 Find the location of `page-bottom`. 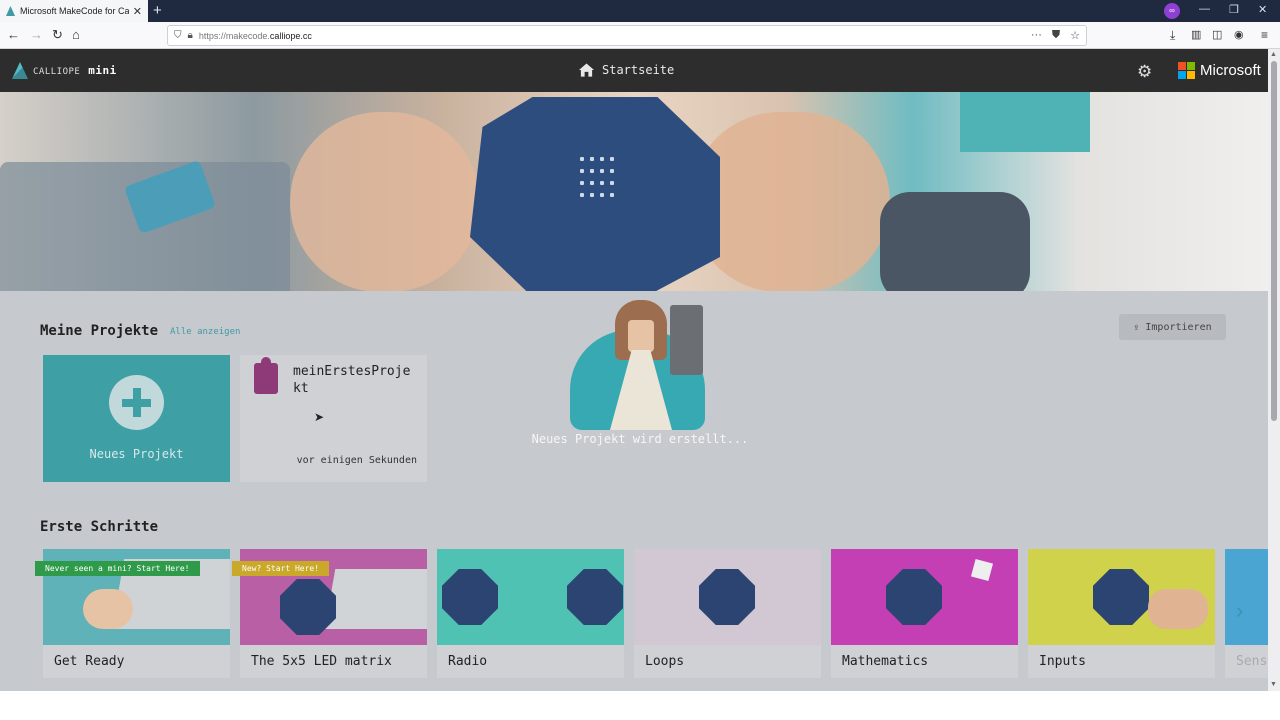

page-bottom is located at coordinates (640, 705).